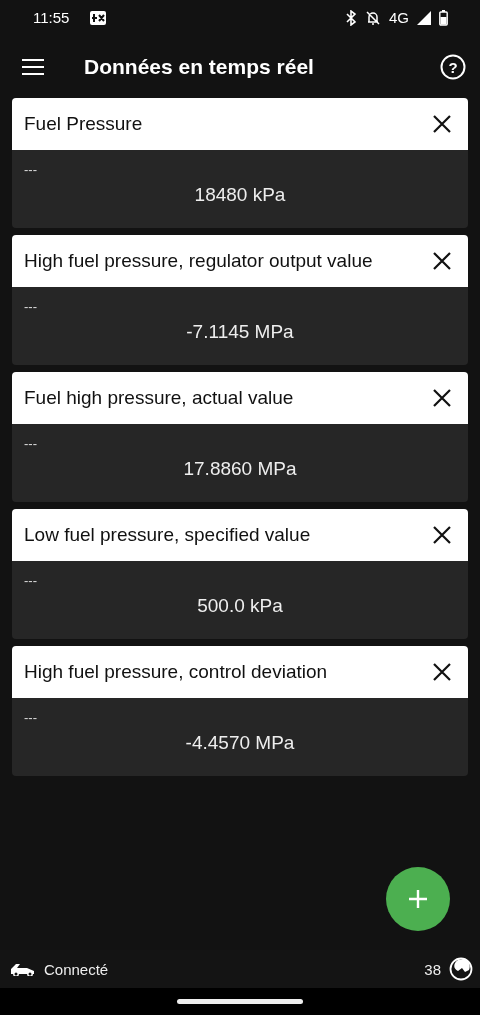  I want to click on parameter-name: Low fuel pressure, specified value, so click(168, 535).